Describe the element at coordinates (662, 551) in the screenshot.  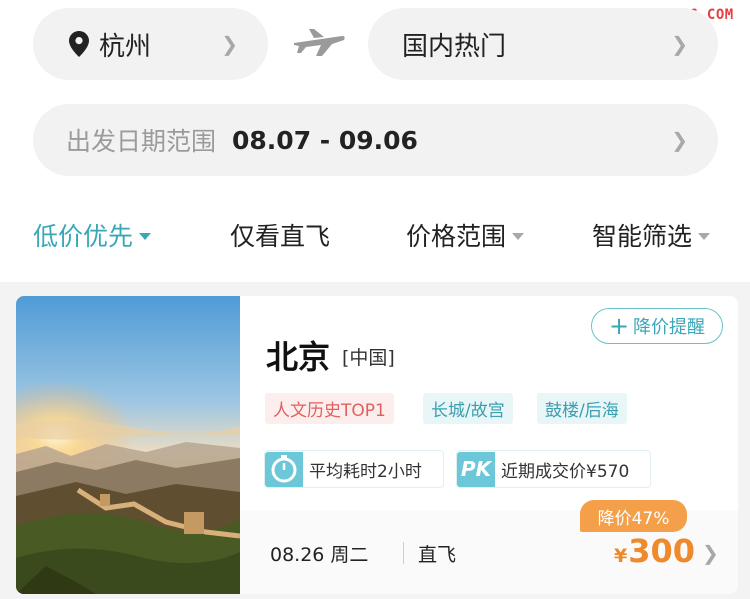
I see `price-value: 300` at that location.